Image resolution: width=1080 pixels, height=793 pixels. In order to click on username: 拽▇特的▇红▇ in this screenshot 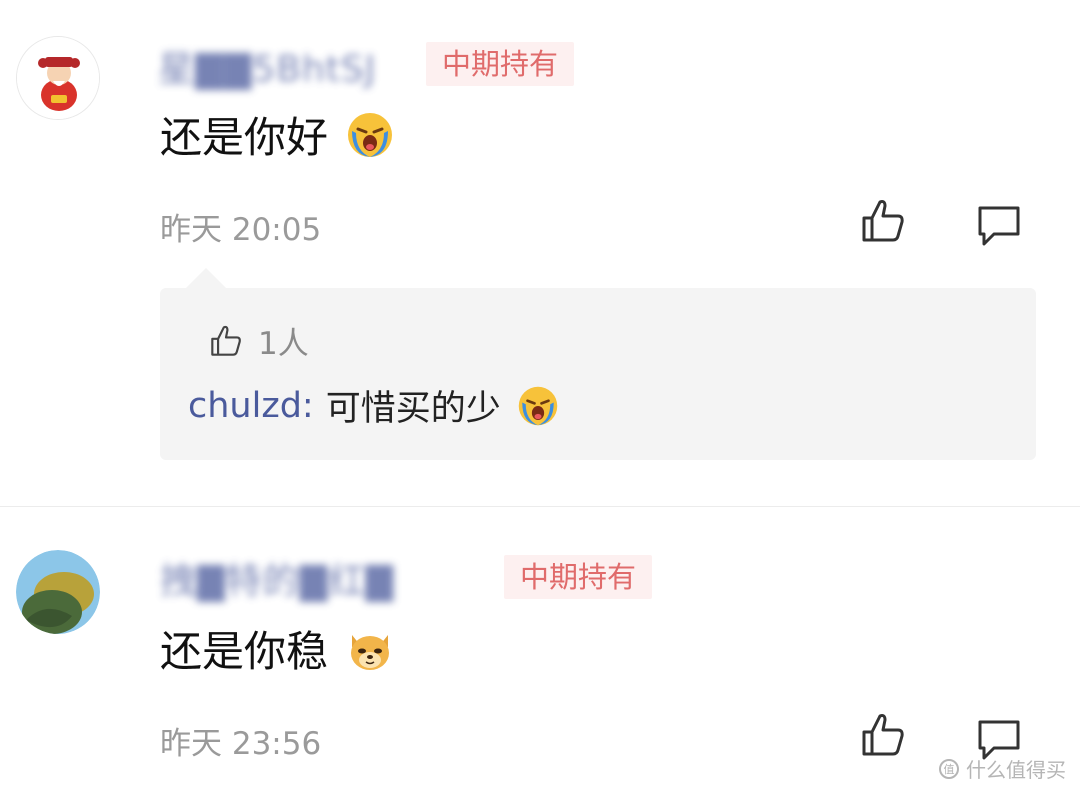, I will do `click(277, 578)`.